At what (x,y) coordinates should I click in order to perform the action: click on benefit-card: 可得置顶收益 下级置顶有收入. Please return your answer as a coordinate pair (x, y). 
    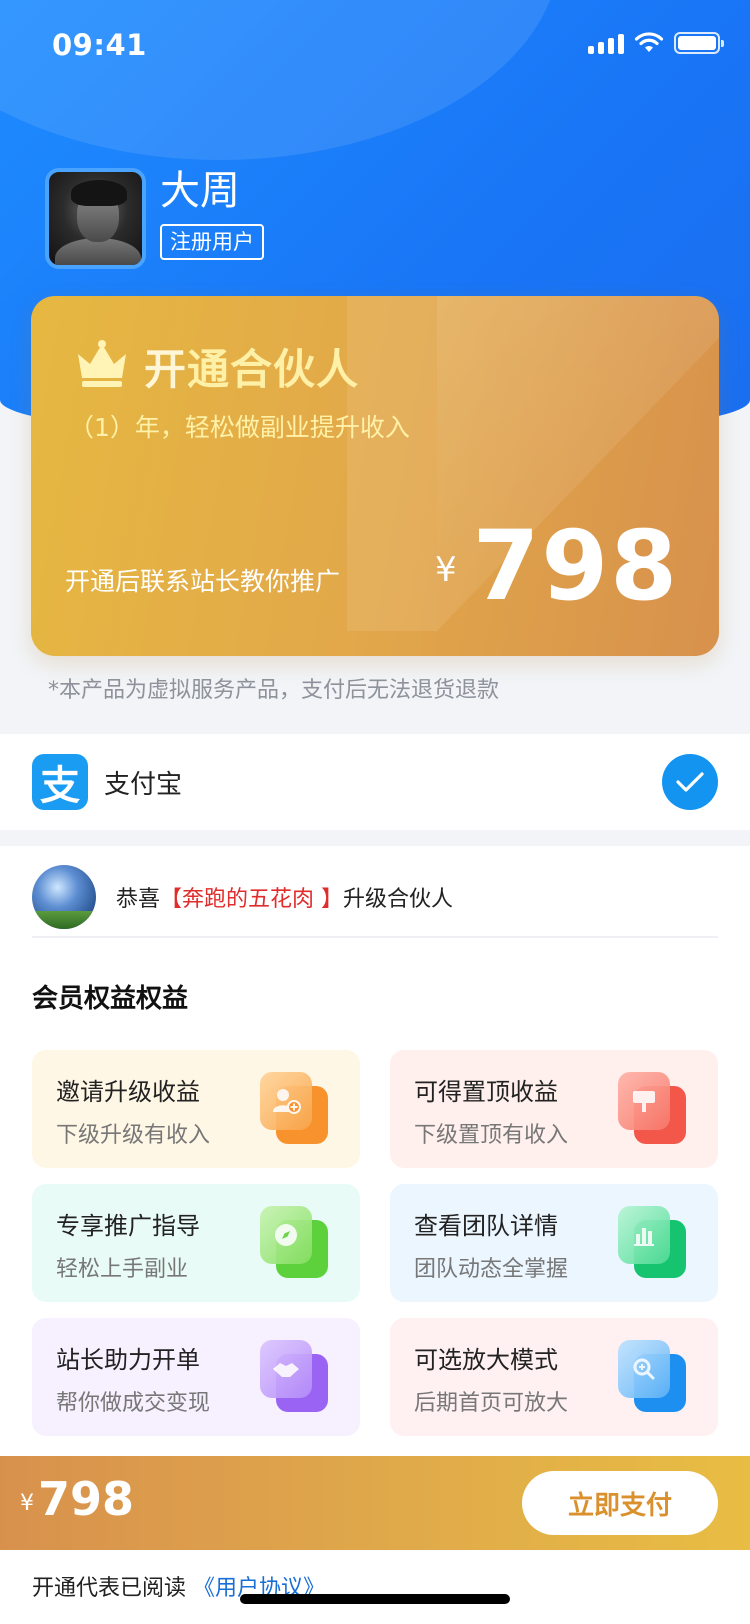
    Looking at the image, I should click on (554, 1109).